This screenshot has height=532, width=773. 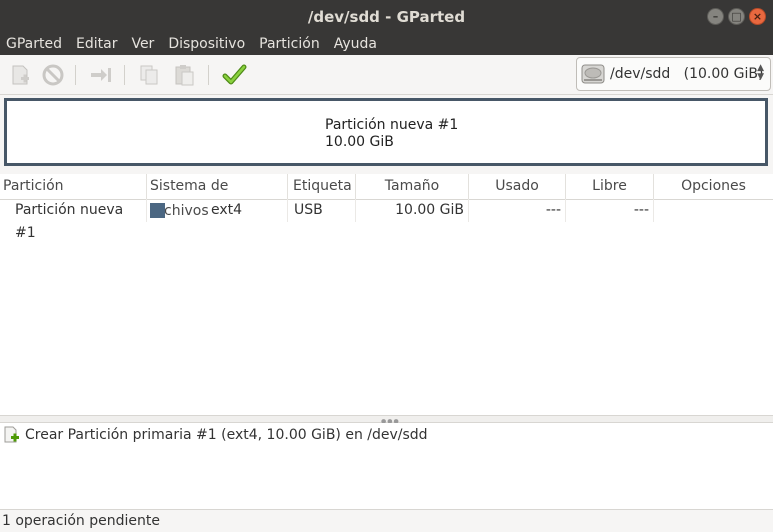 I want to click on header-partition: Partición, so click(x=73, y=186).